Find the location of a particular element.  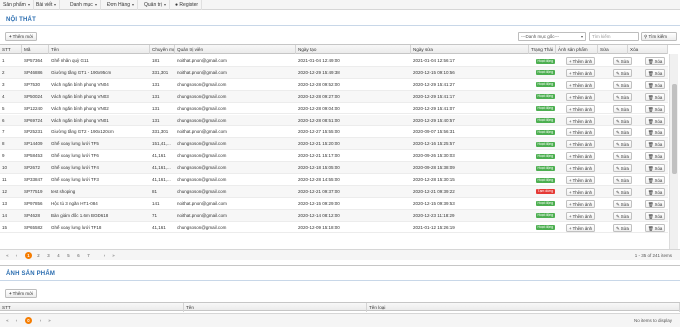

add-image-button: +Thêm mới is located at coordinates (21, 293).